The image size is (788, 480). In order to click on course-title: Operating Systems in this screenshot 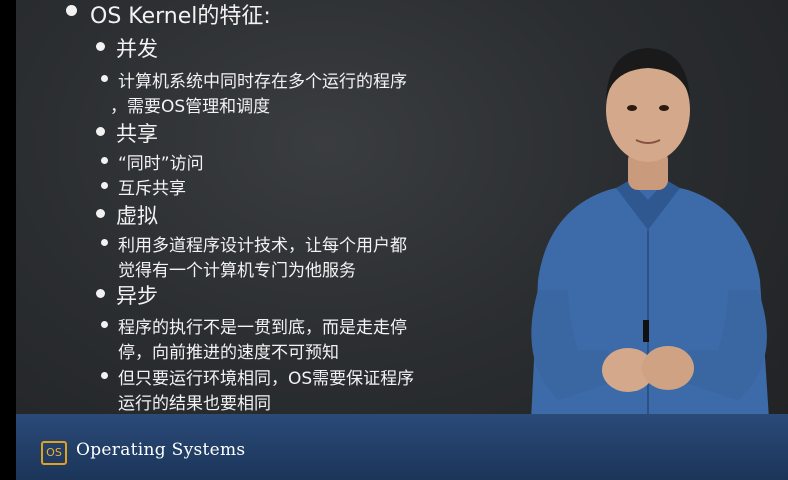, I will do `click(161, 450)`.